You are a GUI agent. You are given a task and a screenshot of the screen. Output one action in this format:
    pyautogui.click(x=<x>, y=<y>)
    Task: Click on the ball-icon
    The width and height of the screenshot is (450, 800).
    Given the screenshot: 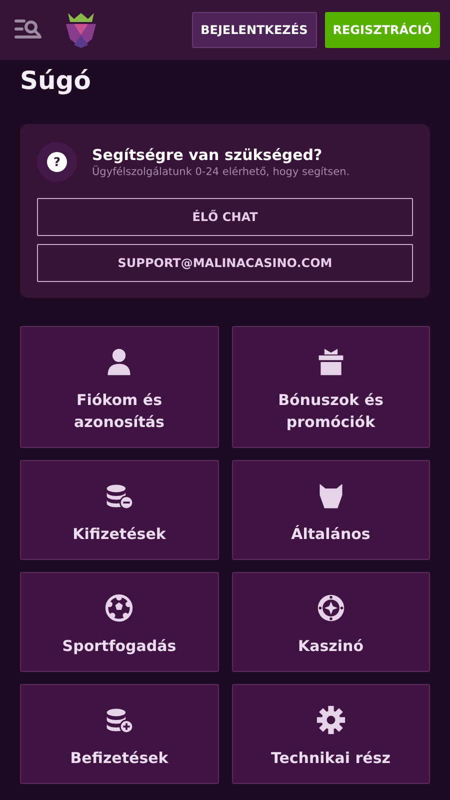 What is the action you would take?
    pyautogui.click(x=119, y=608)
    